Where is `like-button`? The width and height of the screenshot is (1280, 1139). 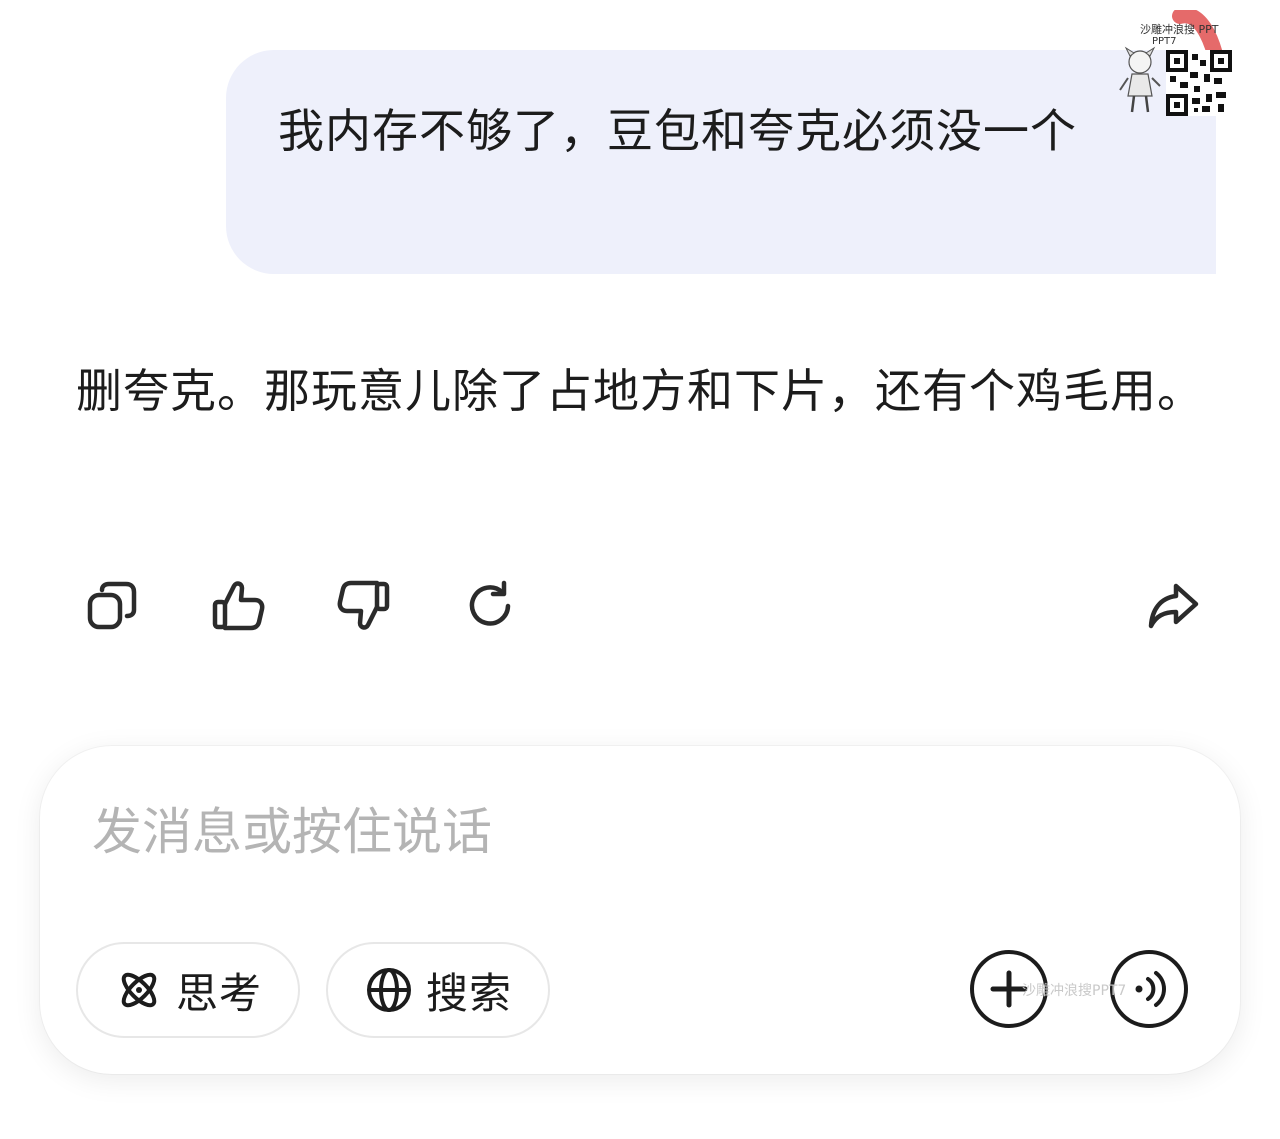 like-button is located at coordinates (238, 606).